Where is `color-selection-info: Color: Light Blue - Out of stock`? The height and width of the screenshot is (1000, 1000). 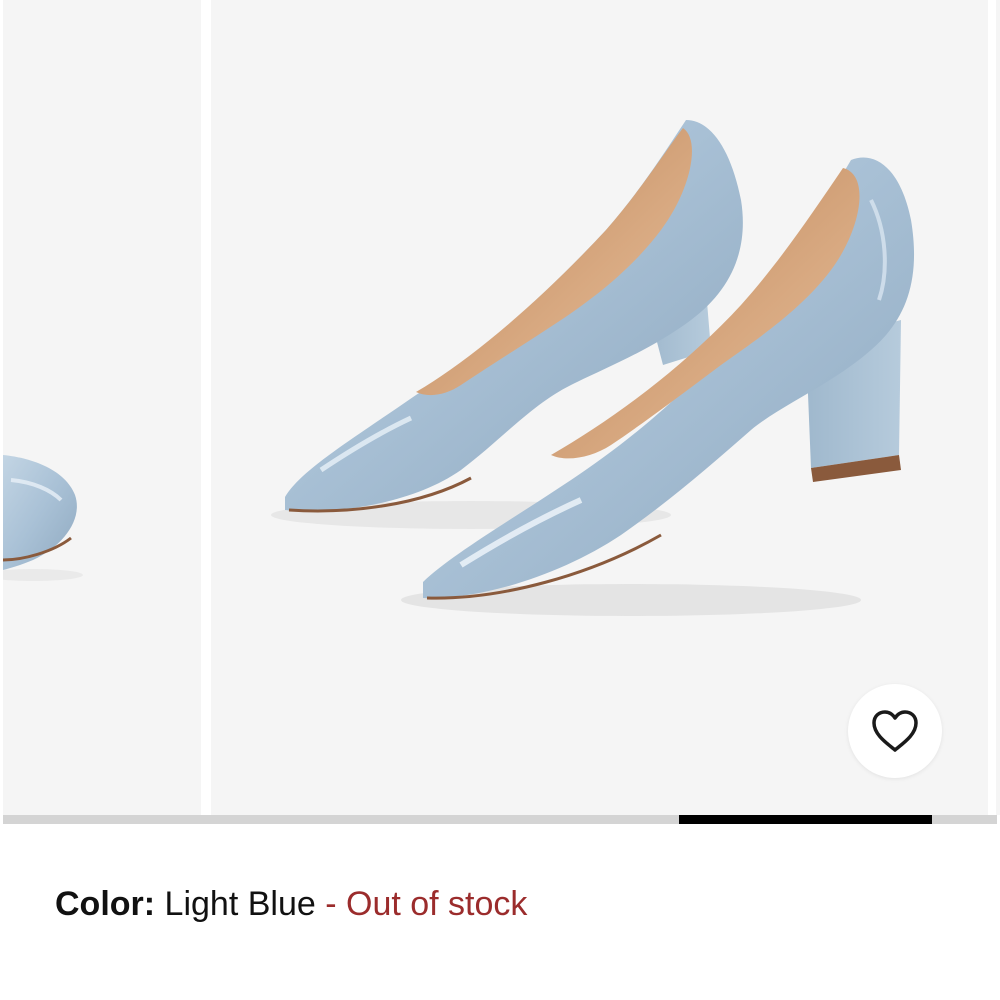 color-selection-info: Color: Light Blue - Out of stock is located at coordinates (291, 904).